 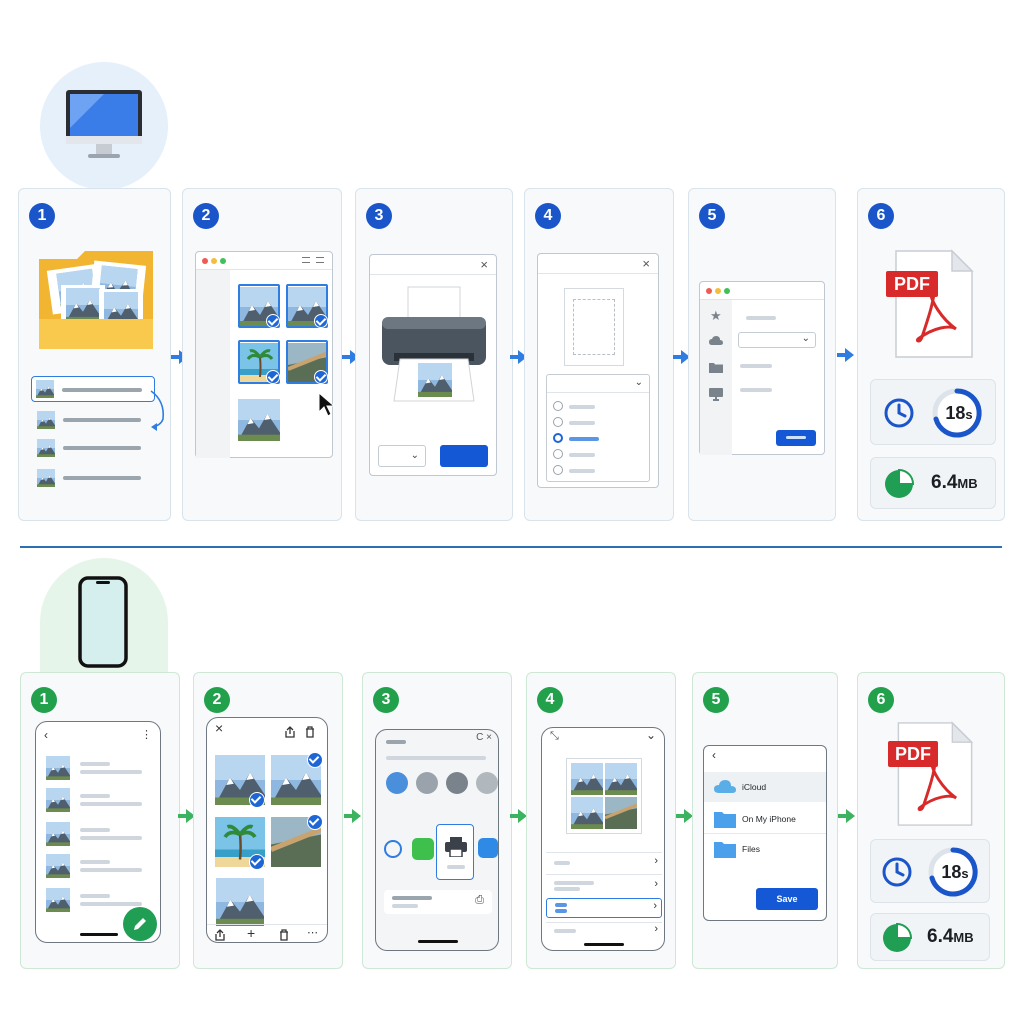 I want to click on airdrop-icon, so click(x=393, y=849).